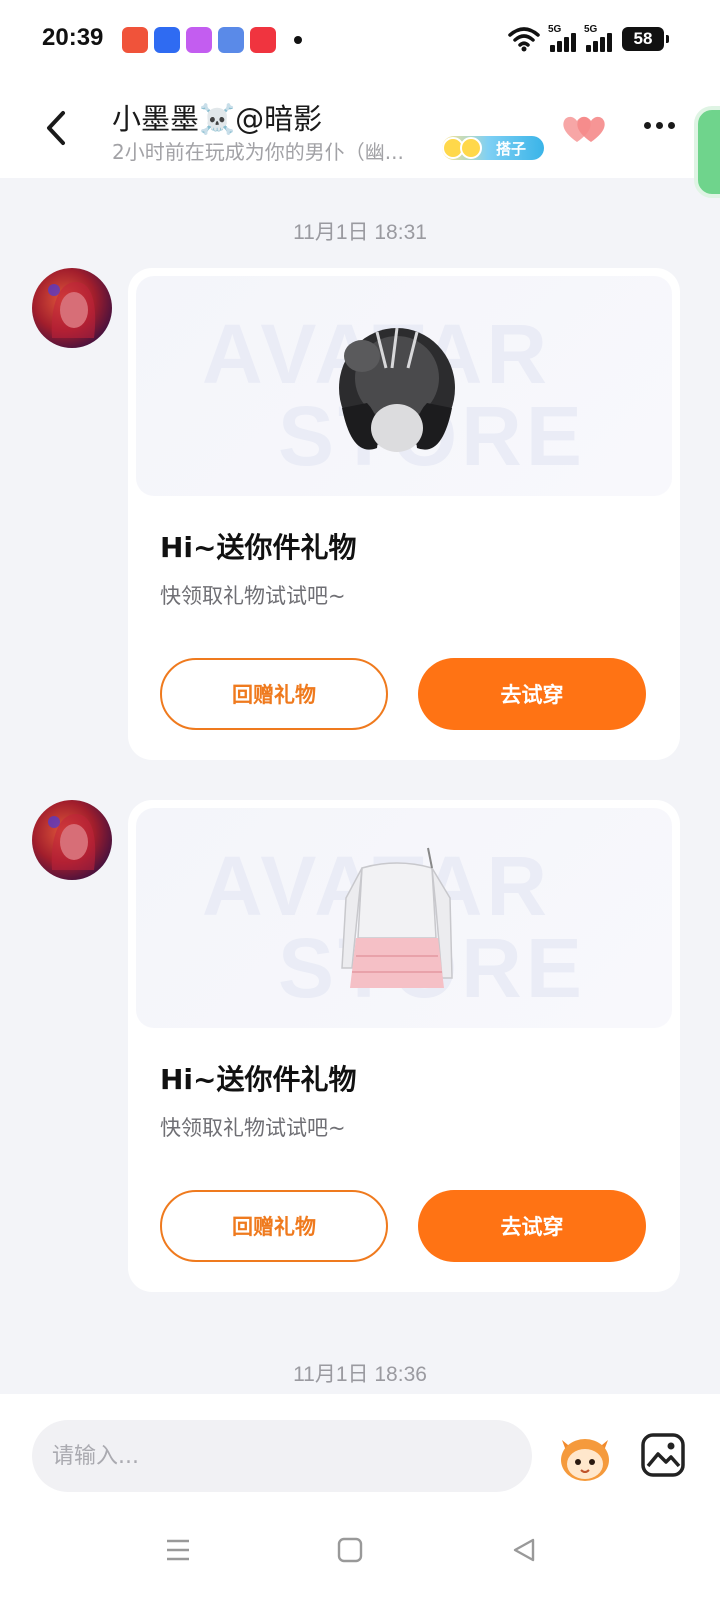 Image resolution: width=720 pixels, height=1604 pixels. I want to click on home-button, so click(350, 1550).